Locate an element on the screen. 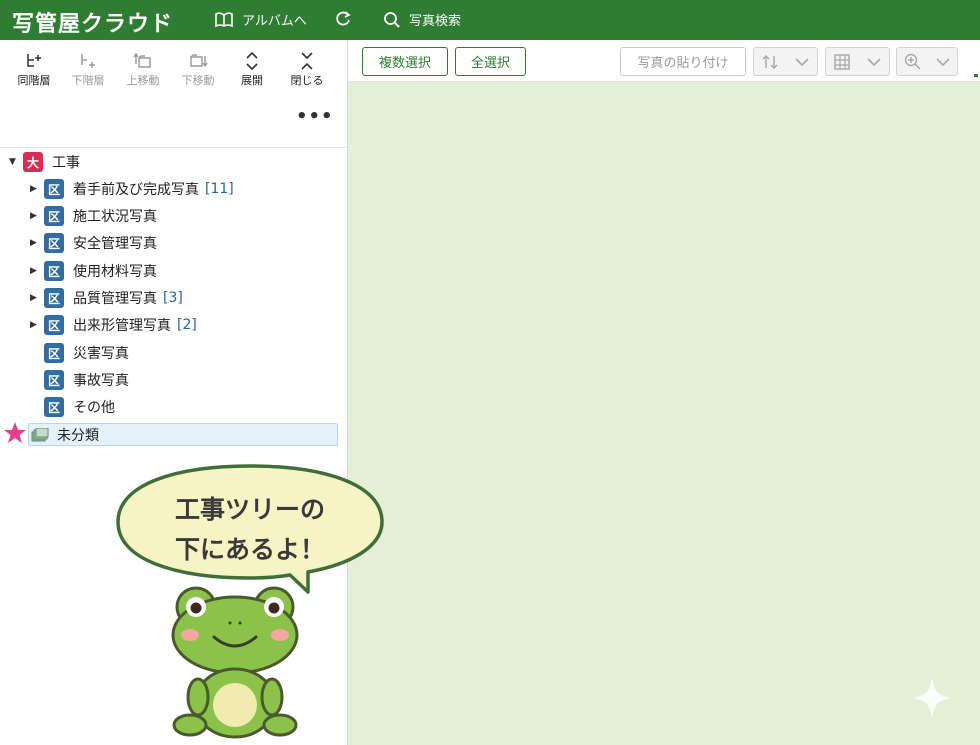  sparkle-icon is located at coordinates (932, 698).